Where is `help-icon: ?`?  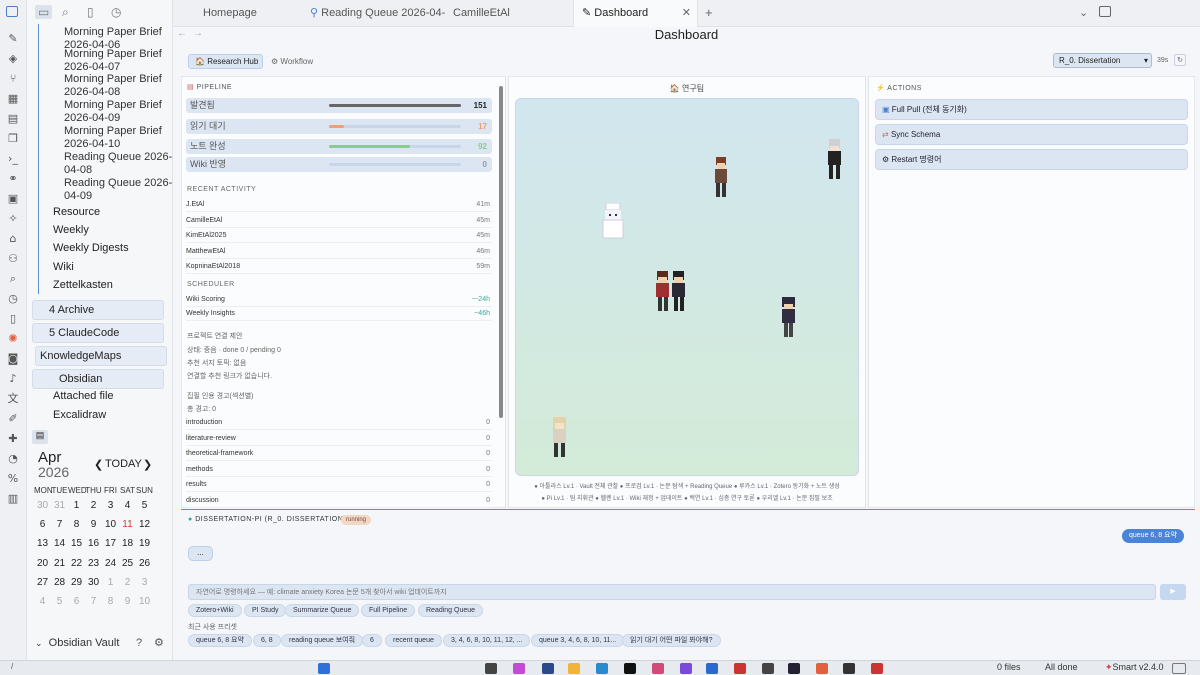 help-icon: ? is located at coordinates (139, 643).